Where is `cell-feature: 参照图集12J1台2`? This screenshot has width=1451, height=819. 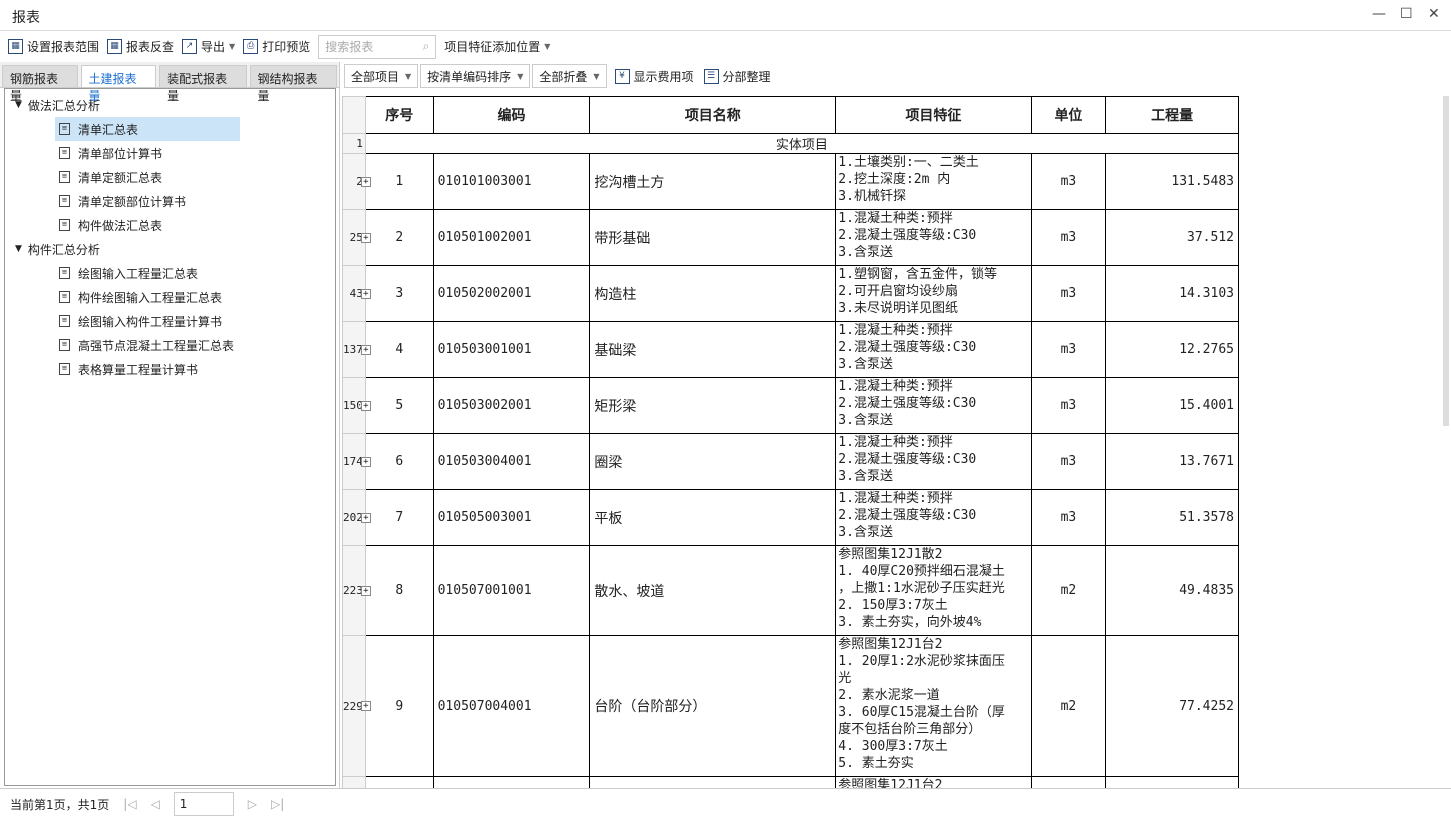
cell-feature: 参照图集12J1台2 is located at coordinates (933, 782).